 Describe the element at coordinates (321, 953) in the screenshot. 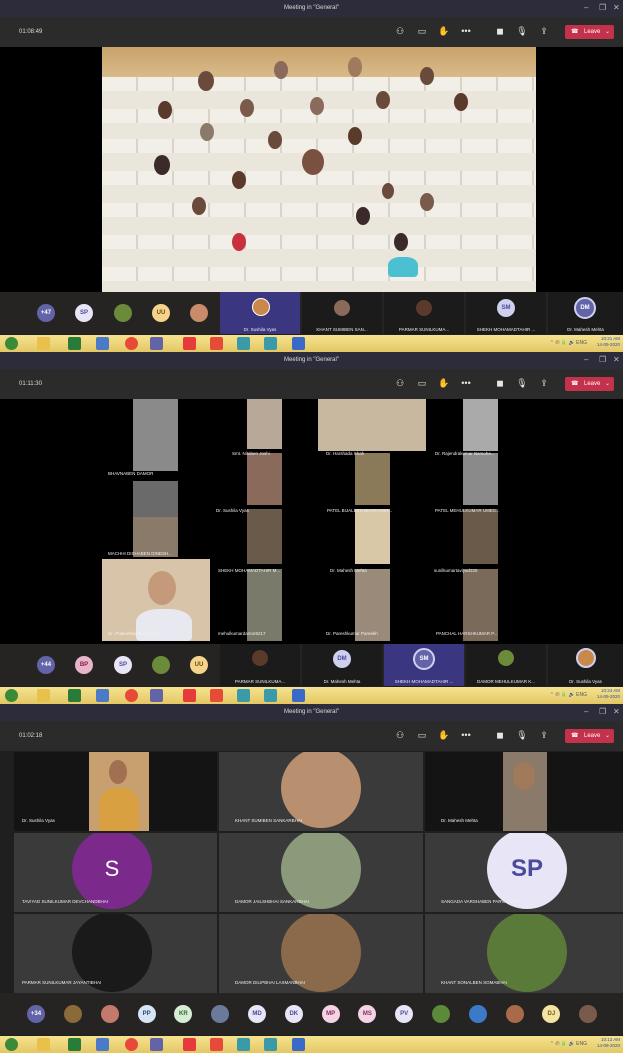

I see `participant-tile: DAMOR DILIPBHAI LAXMANBHAI` at that location.